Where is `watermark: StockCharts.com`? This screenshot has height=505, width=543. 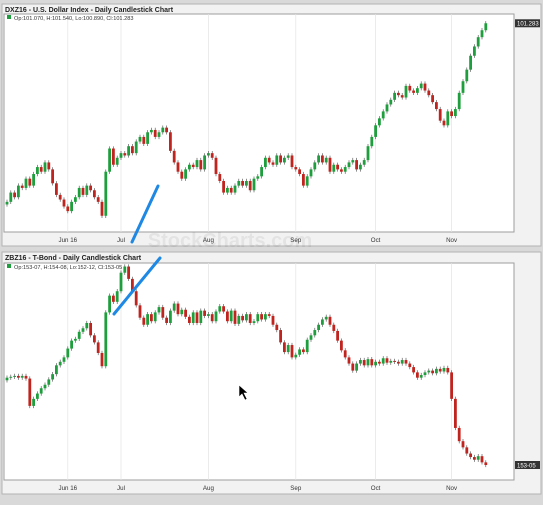 watermark: StockCharts.com is located at coordinates (230, 241).